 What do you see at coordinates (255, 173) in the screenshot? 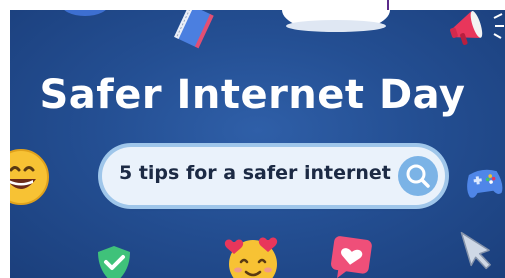
I see `search-text: 5 tips for a safer internet` at bounding box center [255, 173].